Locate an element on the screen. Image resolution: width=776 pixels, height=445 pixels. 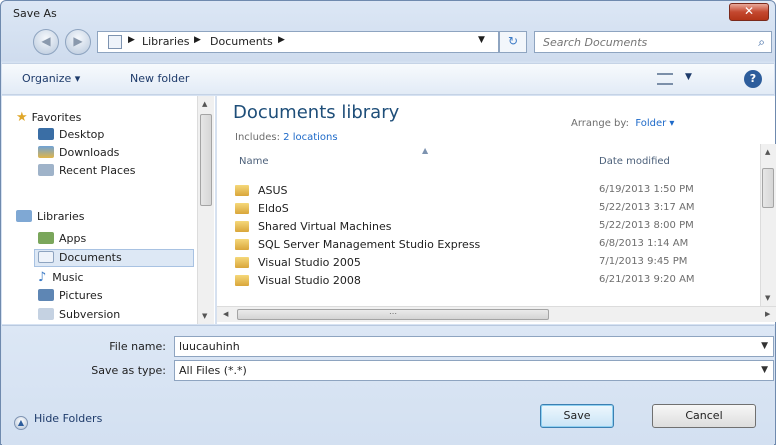
save-as-type-select: All Files (*.*) ▼ is located at coordinates (474, 370).